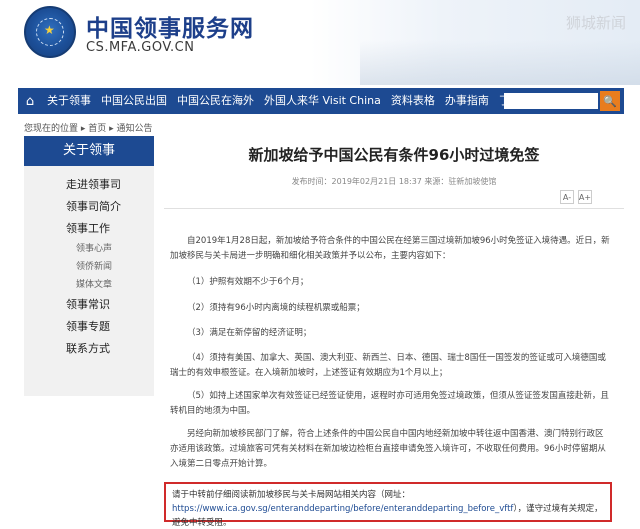  I want to click on article-title: 新加坡给予中国公民有条件96小时过境免签, so click(394, 155).